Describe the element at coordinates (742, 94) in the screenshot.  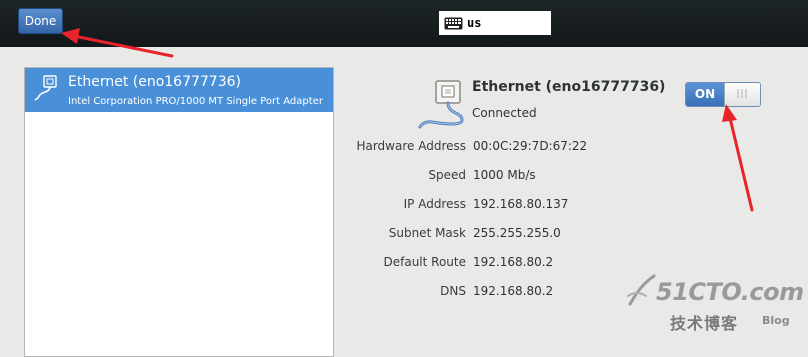
I see `toggle-knob: |||` at that location.